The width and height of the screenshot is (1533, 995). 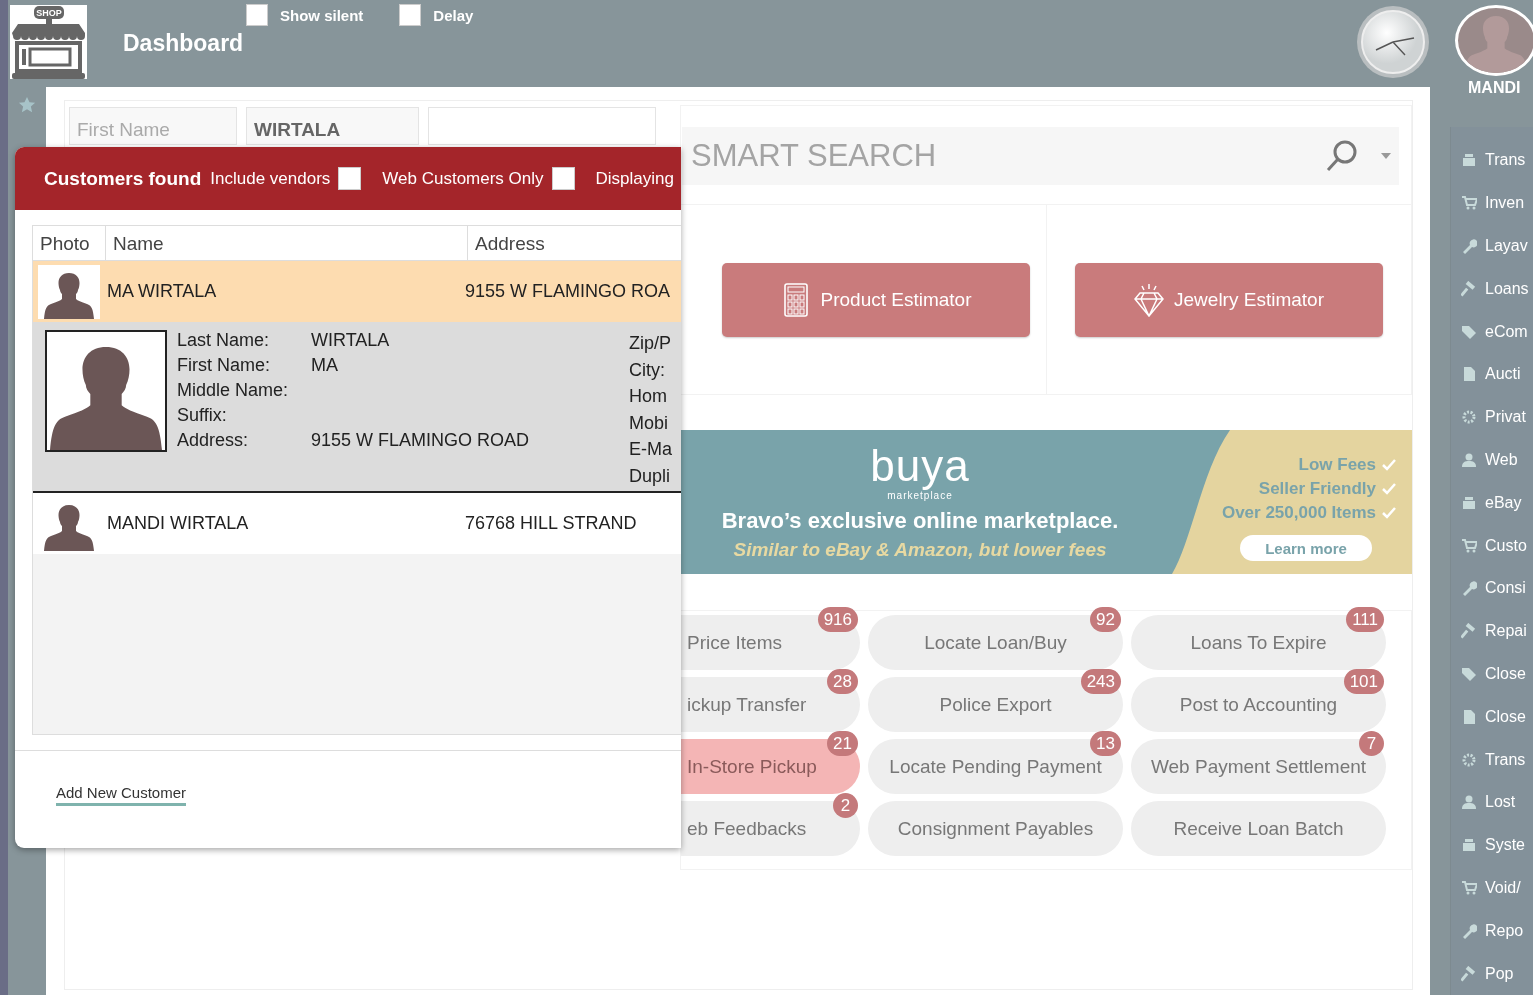 I want to click on detail-label: First Name:, so click(x=224, y=366).